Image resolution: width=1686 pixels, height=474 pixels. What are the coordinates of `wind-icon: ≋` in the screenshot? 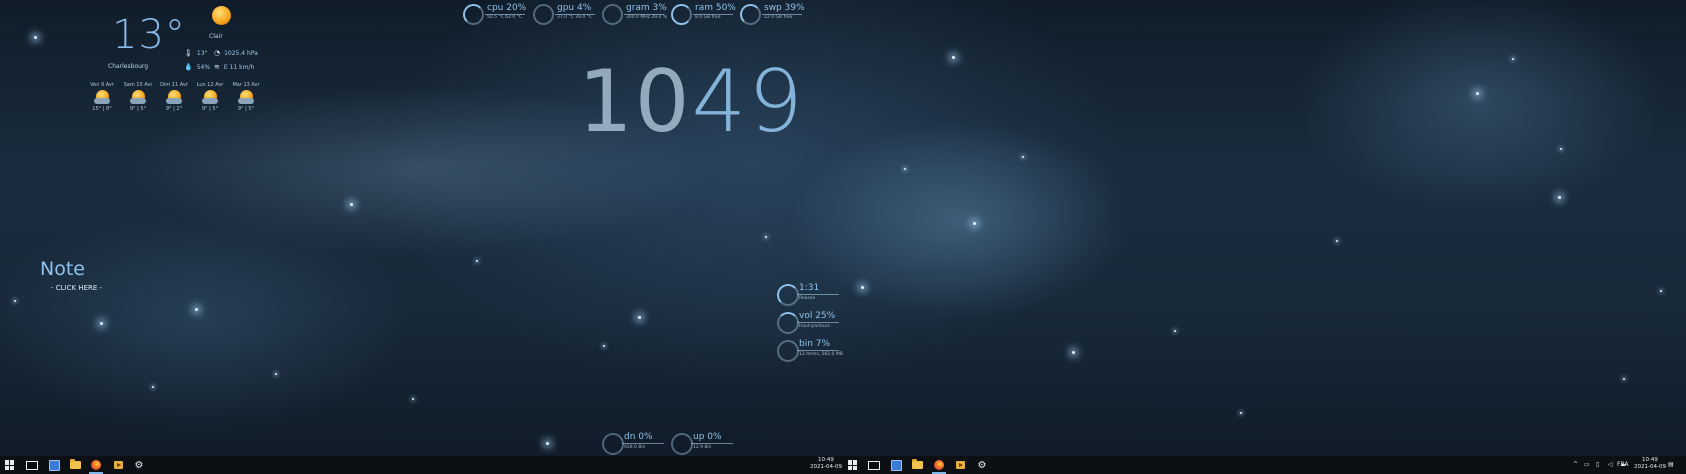 It's located at (217, 67).